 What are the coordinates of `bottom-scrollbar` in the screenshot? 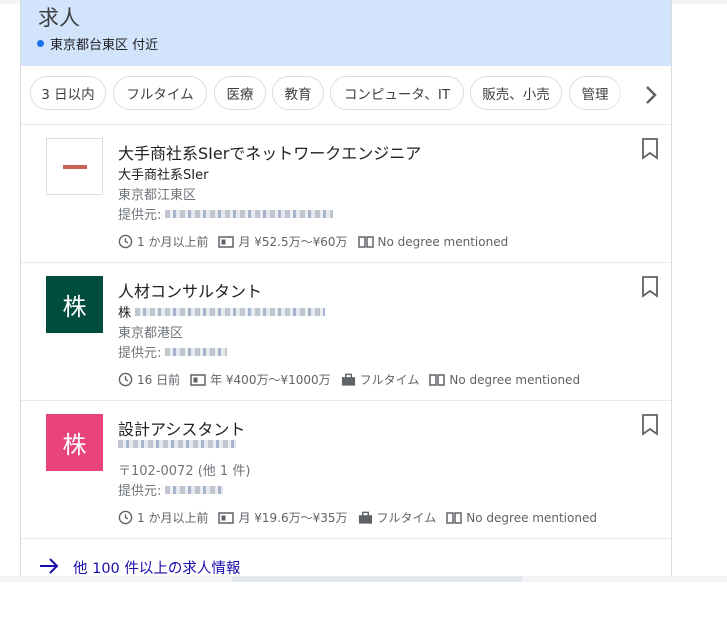 It's located at (363, 580).